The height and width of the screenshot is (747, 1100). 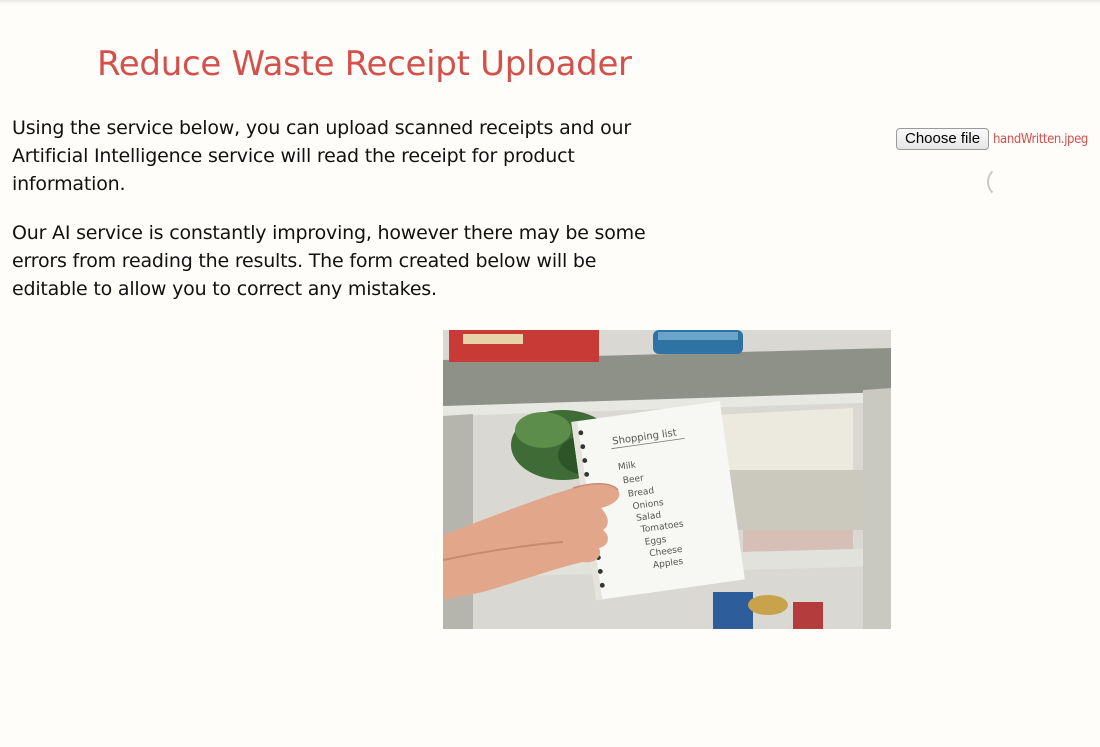 What do you see at coordinates (992, 139) in the screenshot?
I see `file-upload: Choose file handWritten.jpeg` at bounding box center [992, 139].